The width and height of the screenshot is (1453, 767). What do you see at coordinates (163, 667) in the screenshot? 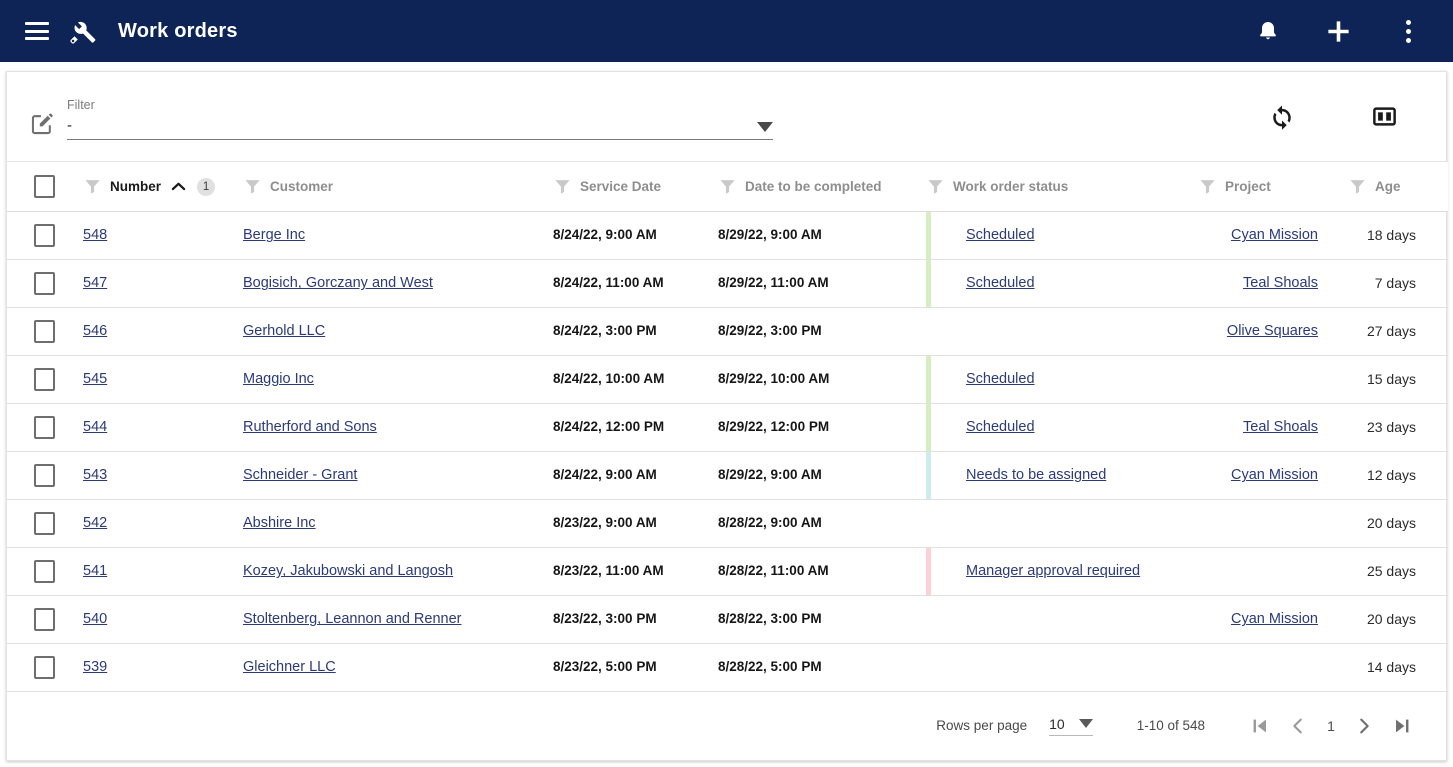
I see `cell-number: 539` at bounding box center [163, 667].